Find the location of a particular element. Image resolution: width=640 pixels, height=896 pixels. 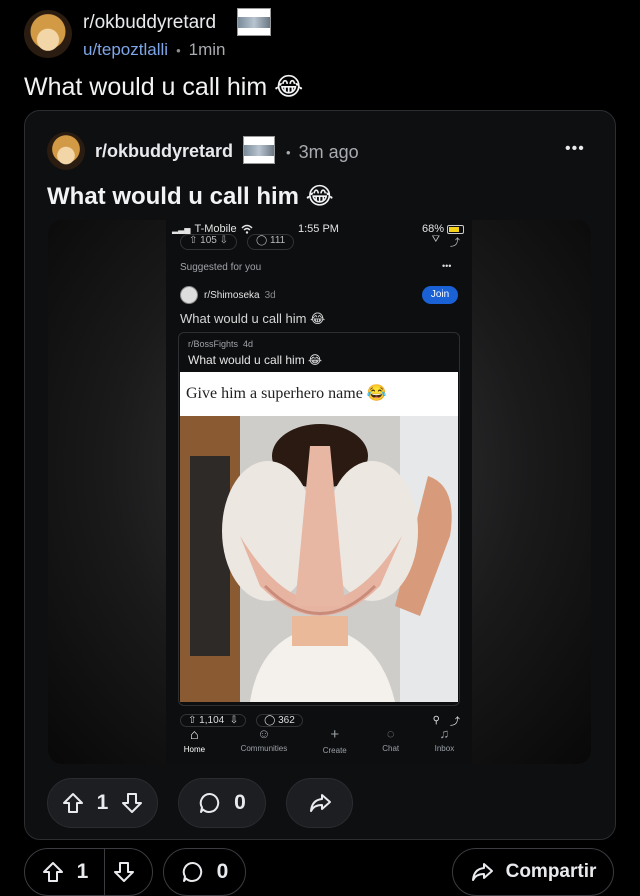

crosspost-vote-pill: 1 is located at coordinates (102, 803).